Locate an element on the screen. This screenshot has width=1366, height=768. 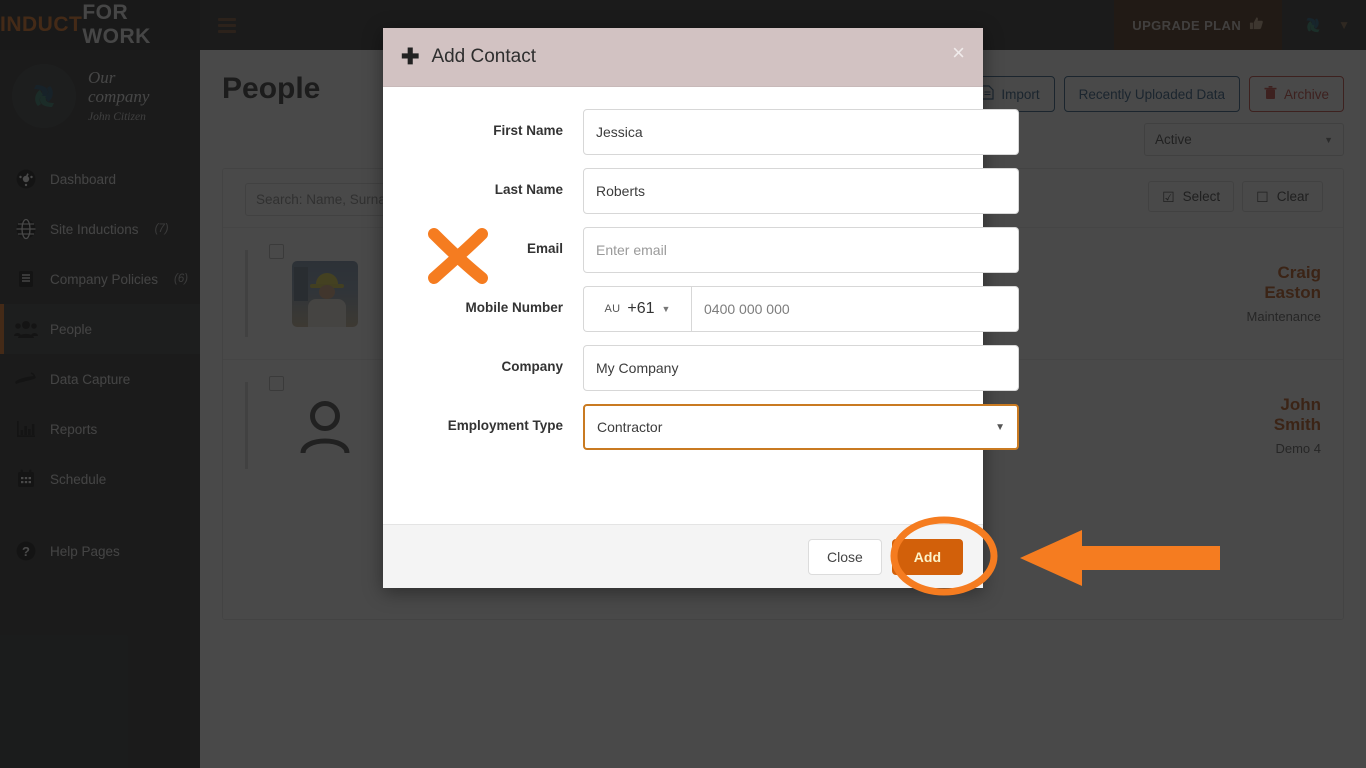
company-field-wrap: My Company is located at coordinates (801, 368).